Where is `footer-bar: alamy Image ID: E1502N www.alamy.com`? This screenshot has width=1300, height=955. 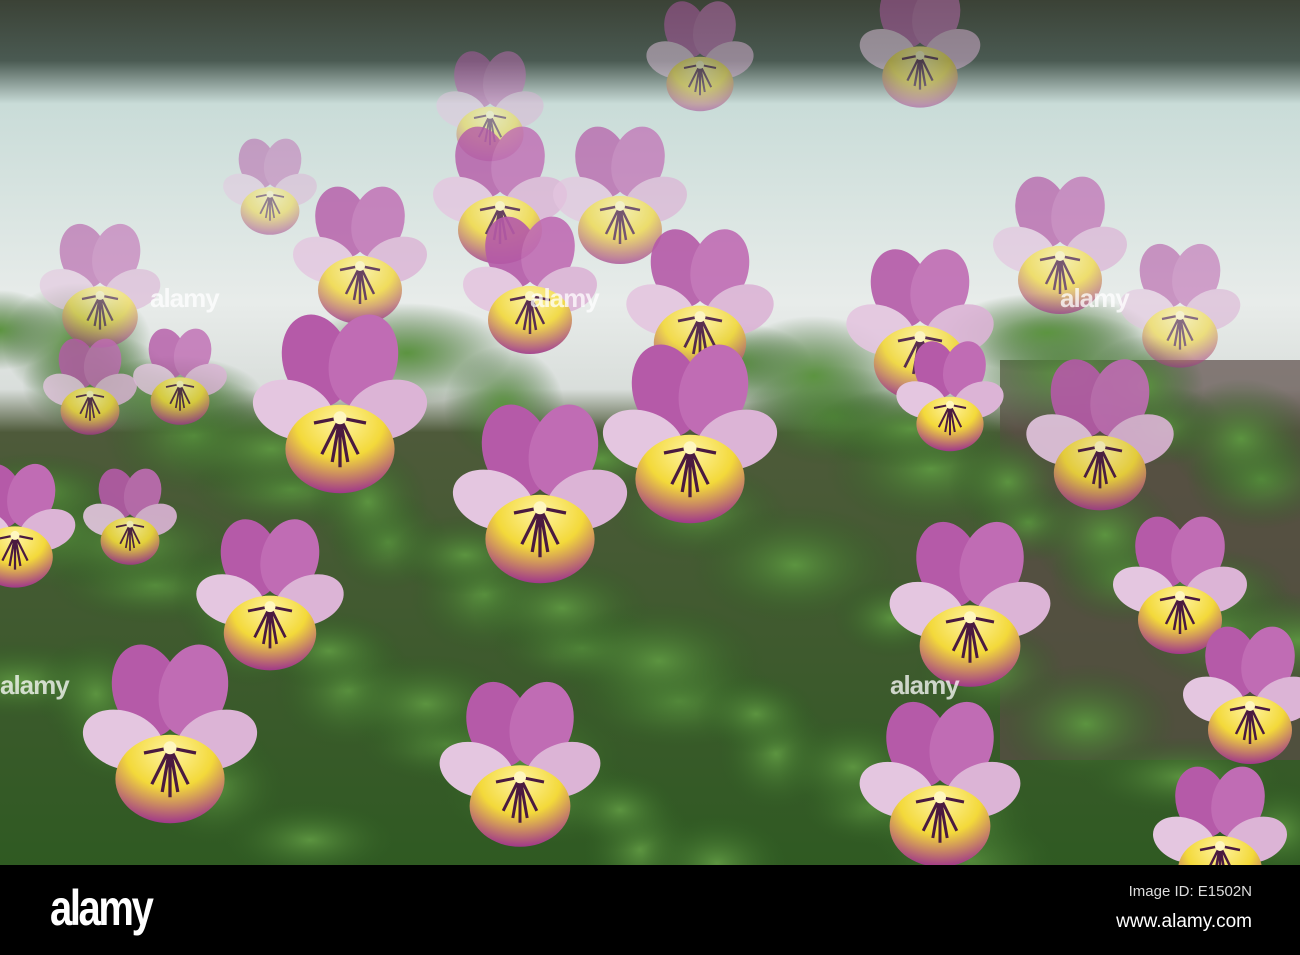
footer-bar: alamy Image ID: E1502N www.alamy.com is located at coordinates (650, 910).